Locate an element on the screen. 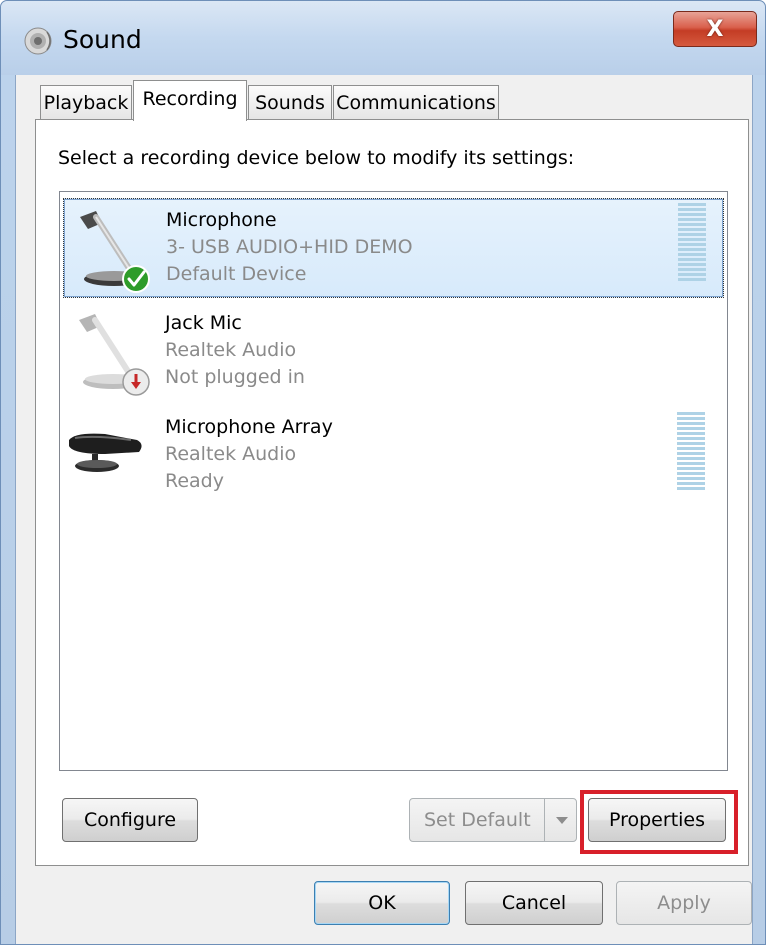 This screenshot has width=766, height=945. device-name: Jack Mic is located at coordinates (203, 323).